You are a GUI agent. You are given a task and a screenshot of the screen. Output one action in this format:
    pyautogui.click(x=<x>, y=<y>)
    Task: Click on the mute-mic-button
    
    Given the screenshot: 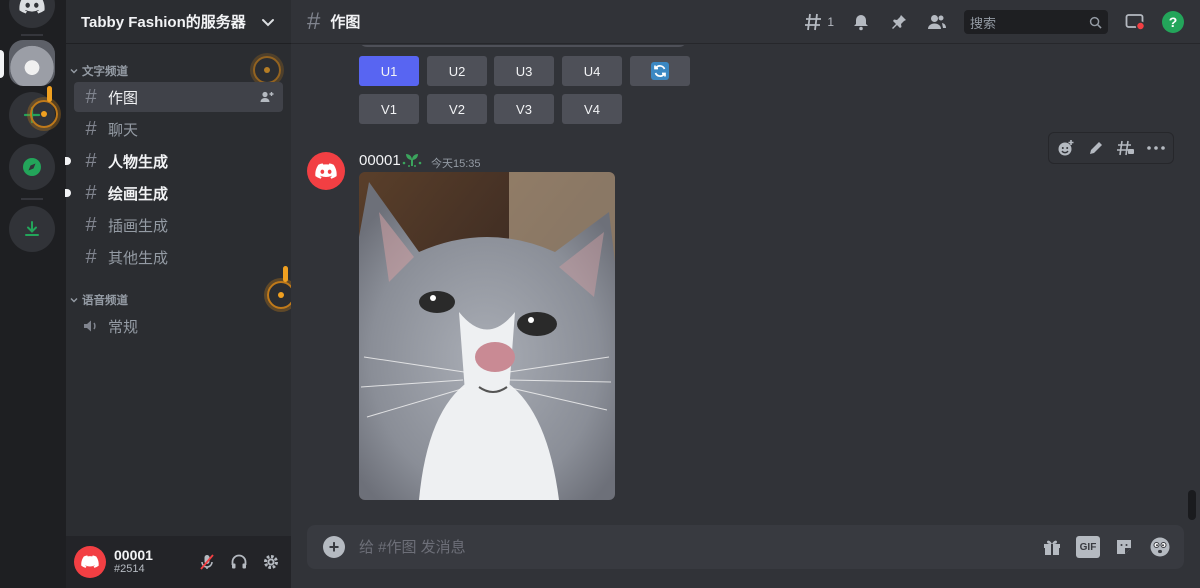 What is the action you would take?
    pyautogui.click(x=207, y=562)
    